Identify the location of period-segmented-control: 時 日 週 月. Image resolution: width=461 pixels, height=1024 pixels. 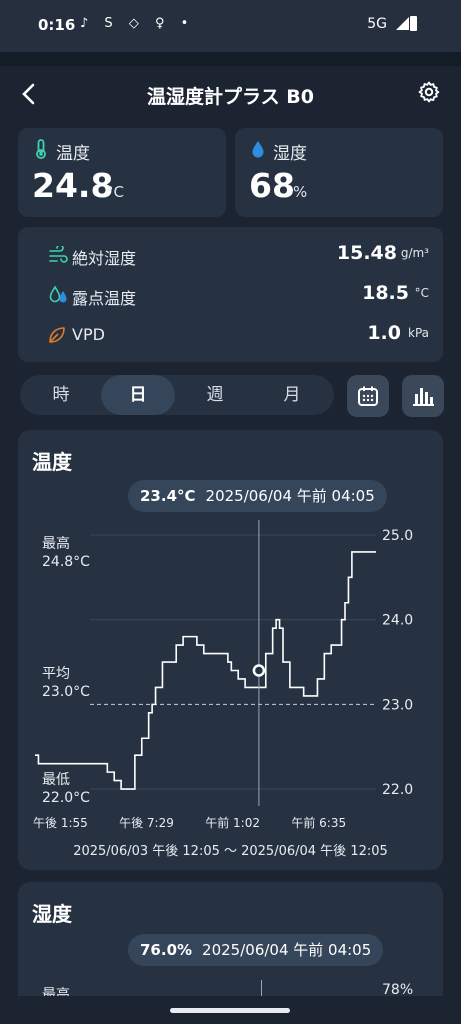
(177, 395).